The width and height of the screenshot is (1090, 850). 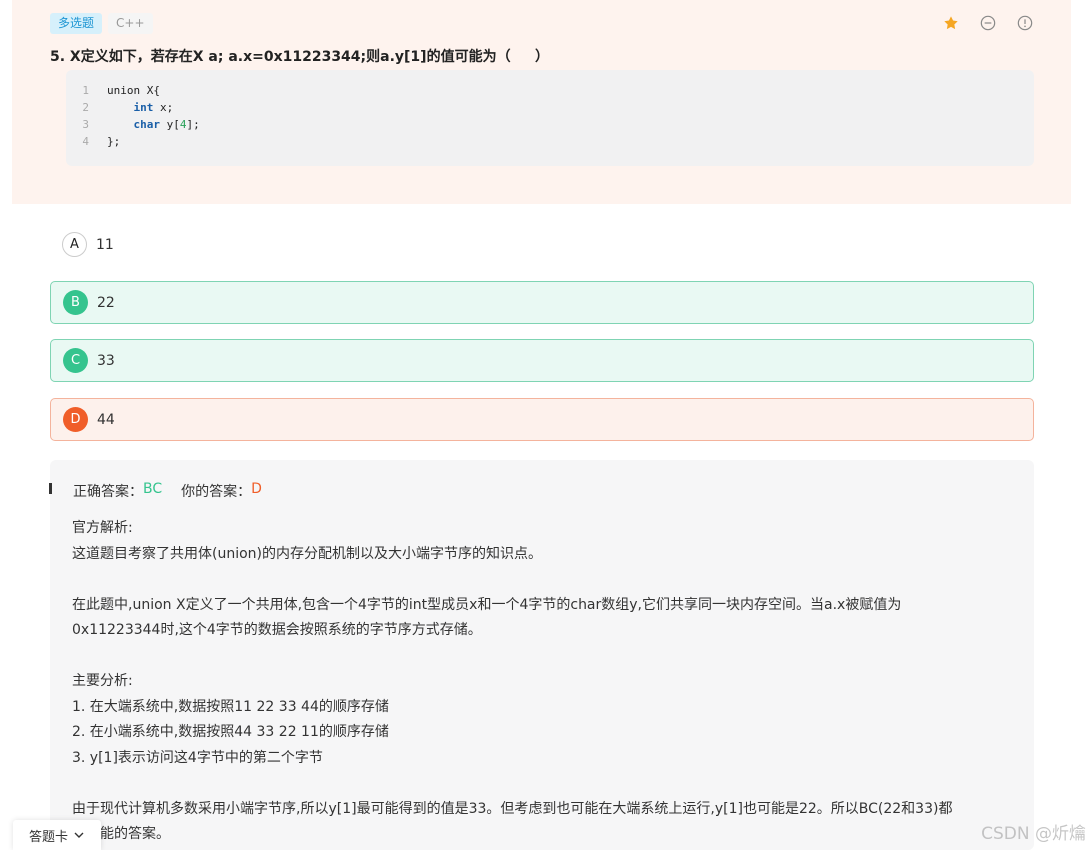 I want to click on info-circle-icon, so click(x=1024, y=22).